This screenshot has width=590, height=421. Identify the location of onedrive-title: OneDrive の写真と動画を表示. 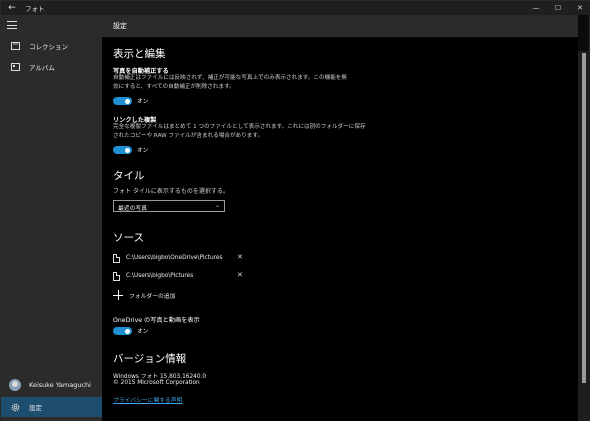
(156, 320).